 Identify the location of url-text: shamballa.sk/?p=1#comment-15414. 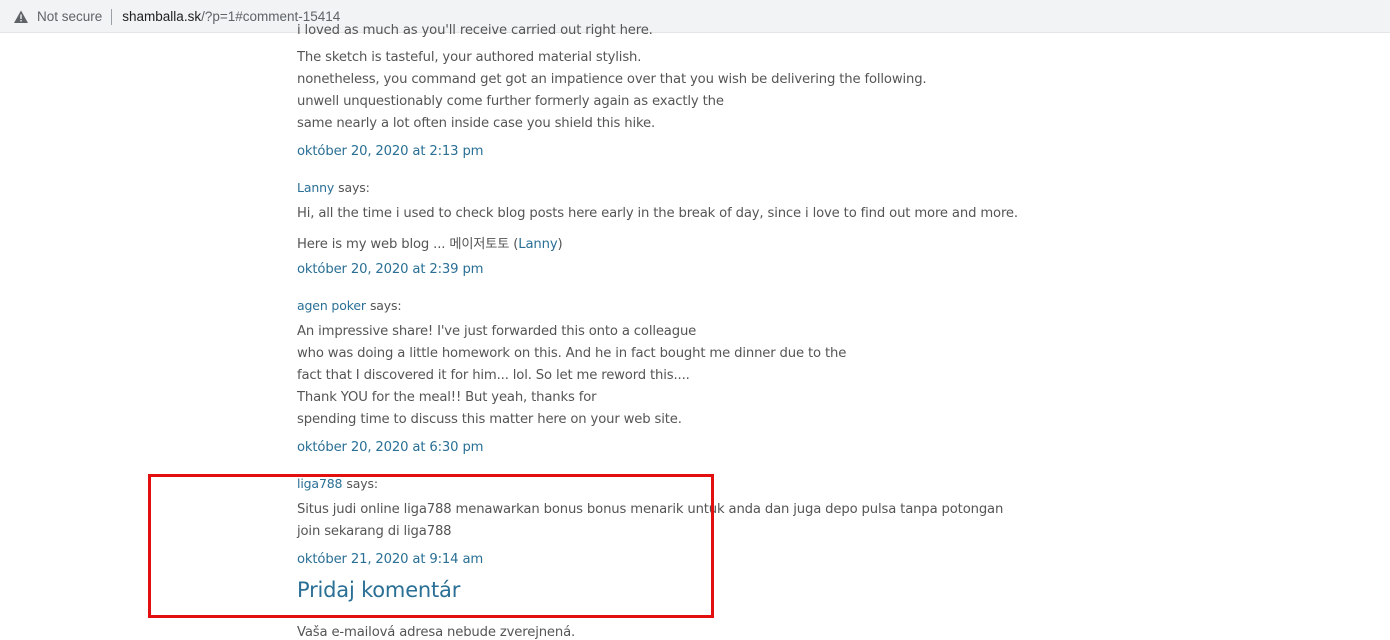
(231, 16).